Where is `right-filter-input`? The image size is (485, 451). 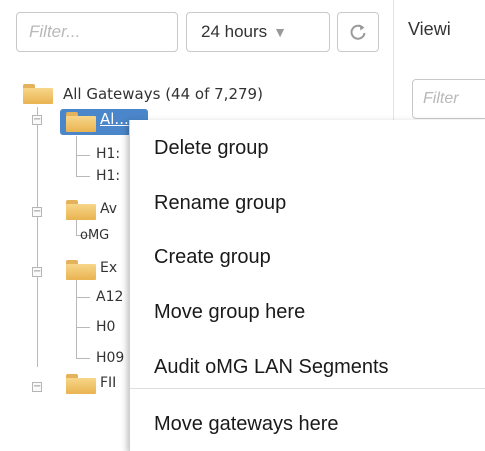
right-filter-input is located at coordinates (448, 99).